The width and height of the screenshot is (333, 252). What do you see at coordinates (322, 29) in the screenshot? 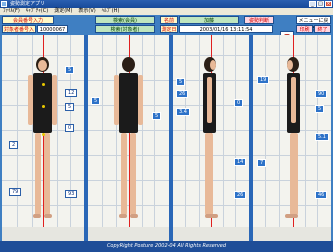
I see `exit-button: 終了` at bounding box center [322, 29].